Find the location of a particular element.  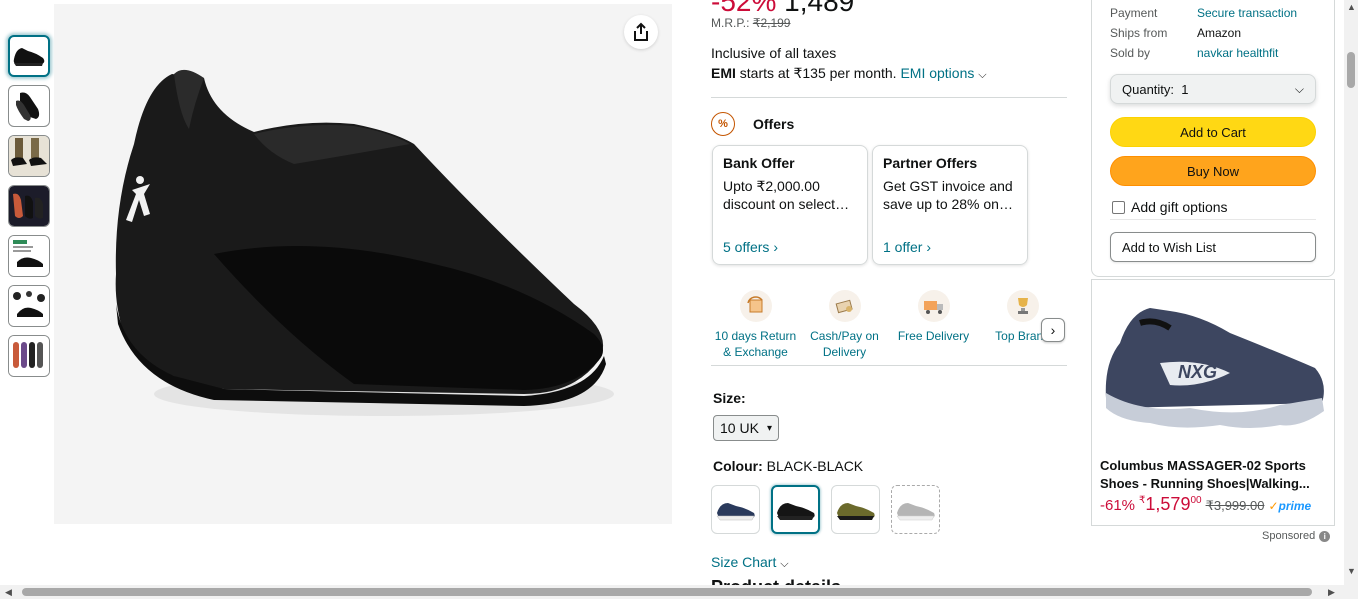

discount-percent: -52% is located at coordinates (744, 8).